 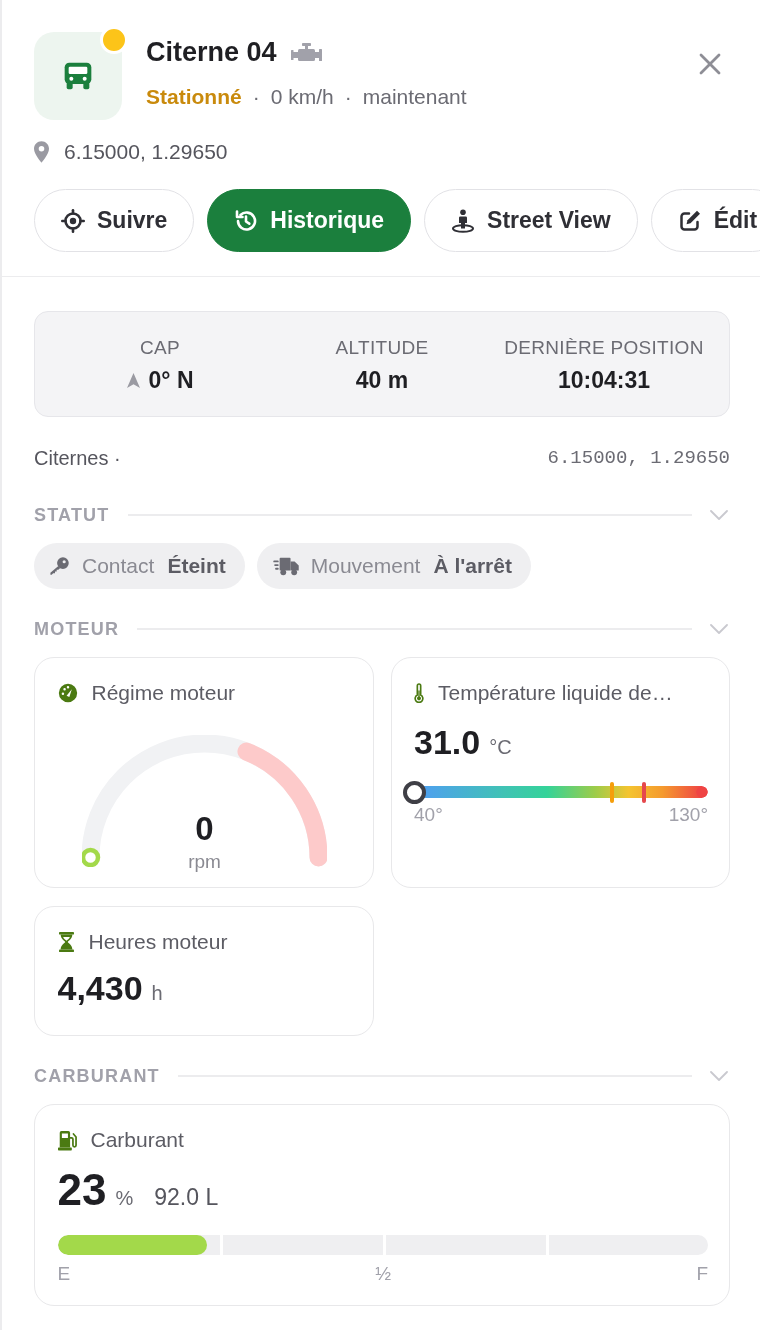 I want to click on chip-label: Mouvement, so click(x=365, y=566).